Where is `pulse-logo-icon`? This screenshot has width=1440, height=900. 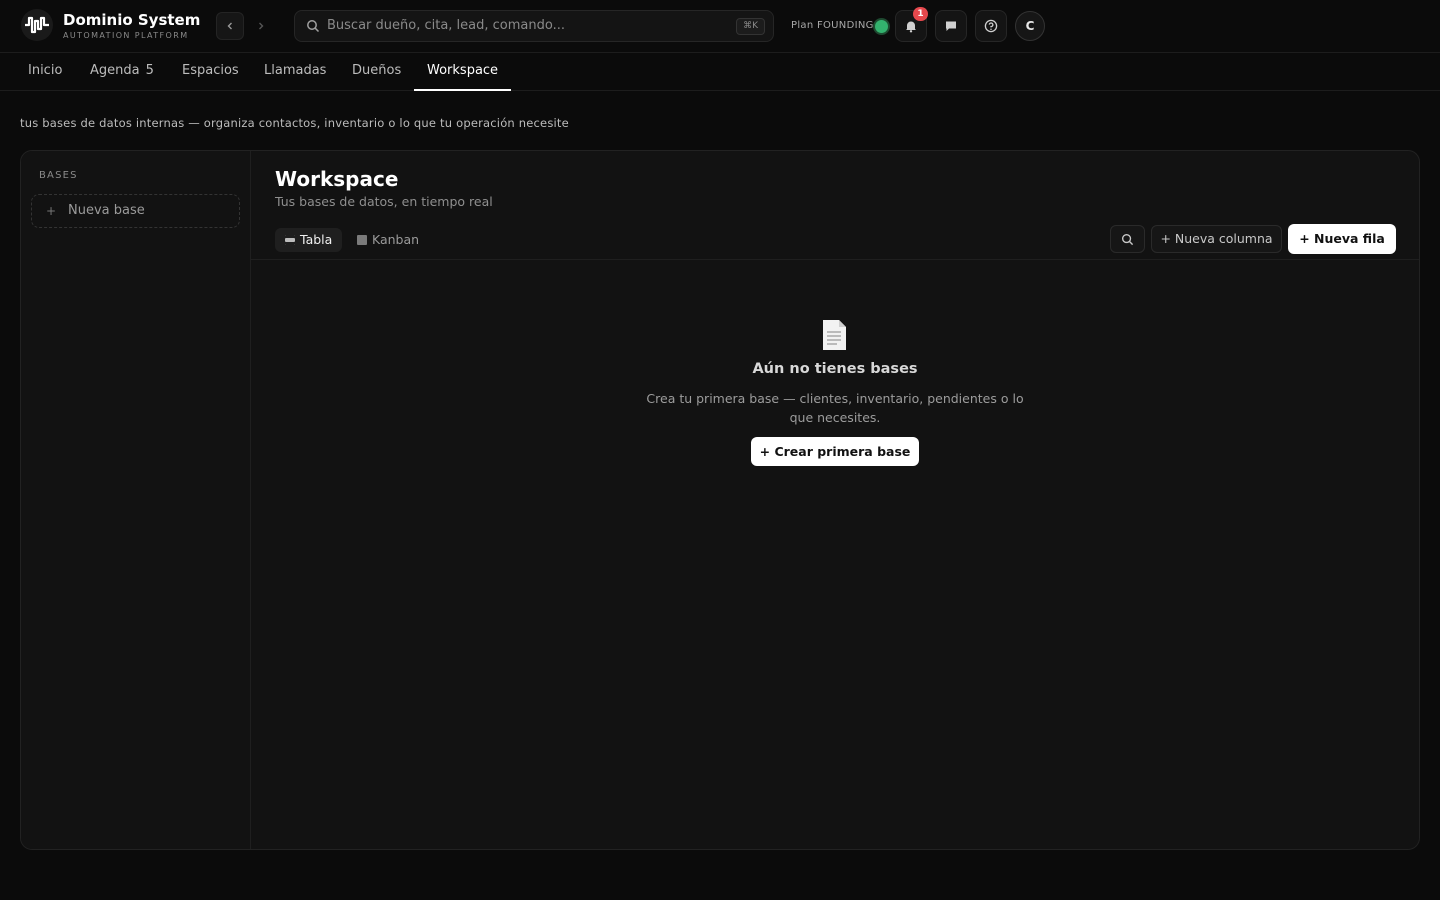 pulse-logo-icon is located at coordinates (37, 25).